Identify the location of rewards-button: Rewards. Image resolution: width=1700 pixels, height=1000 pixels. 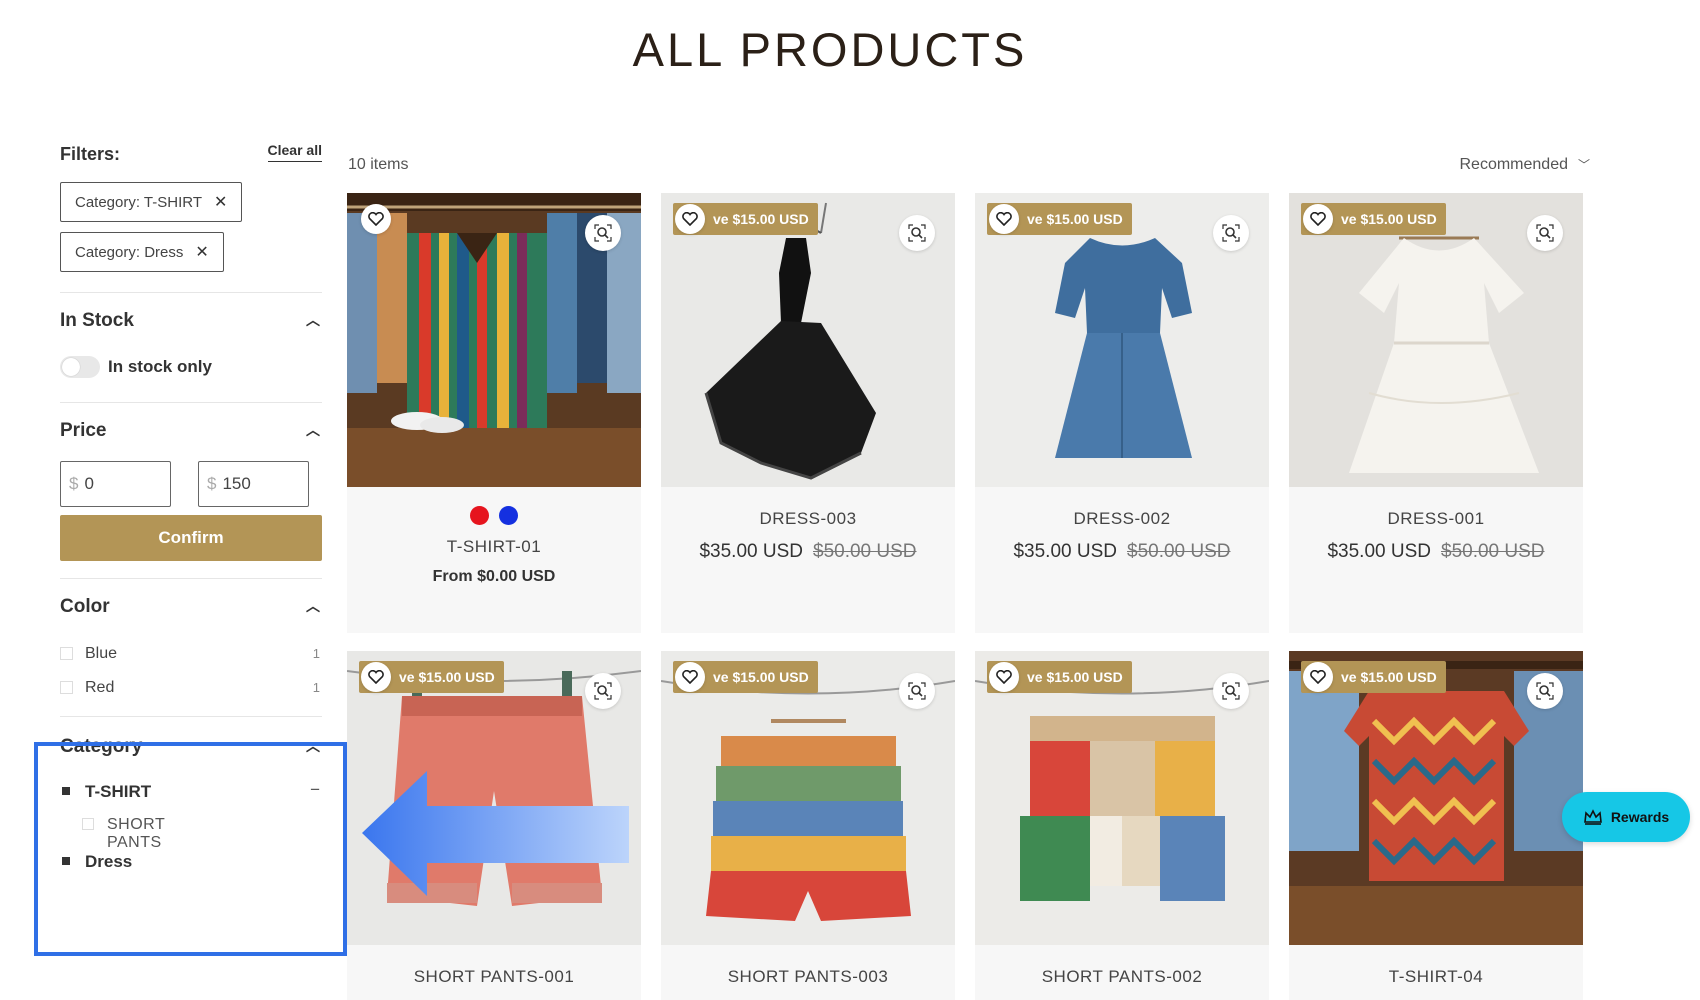
(1626, 817).